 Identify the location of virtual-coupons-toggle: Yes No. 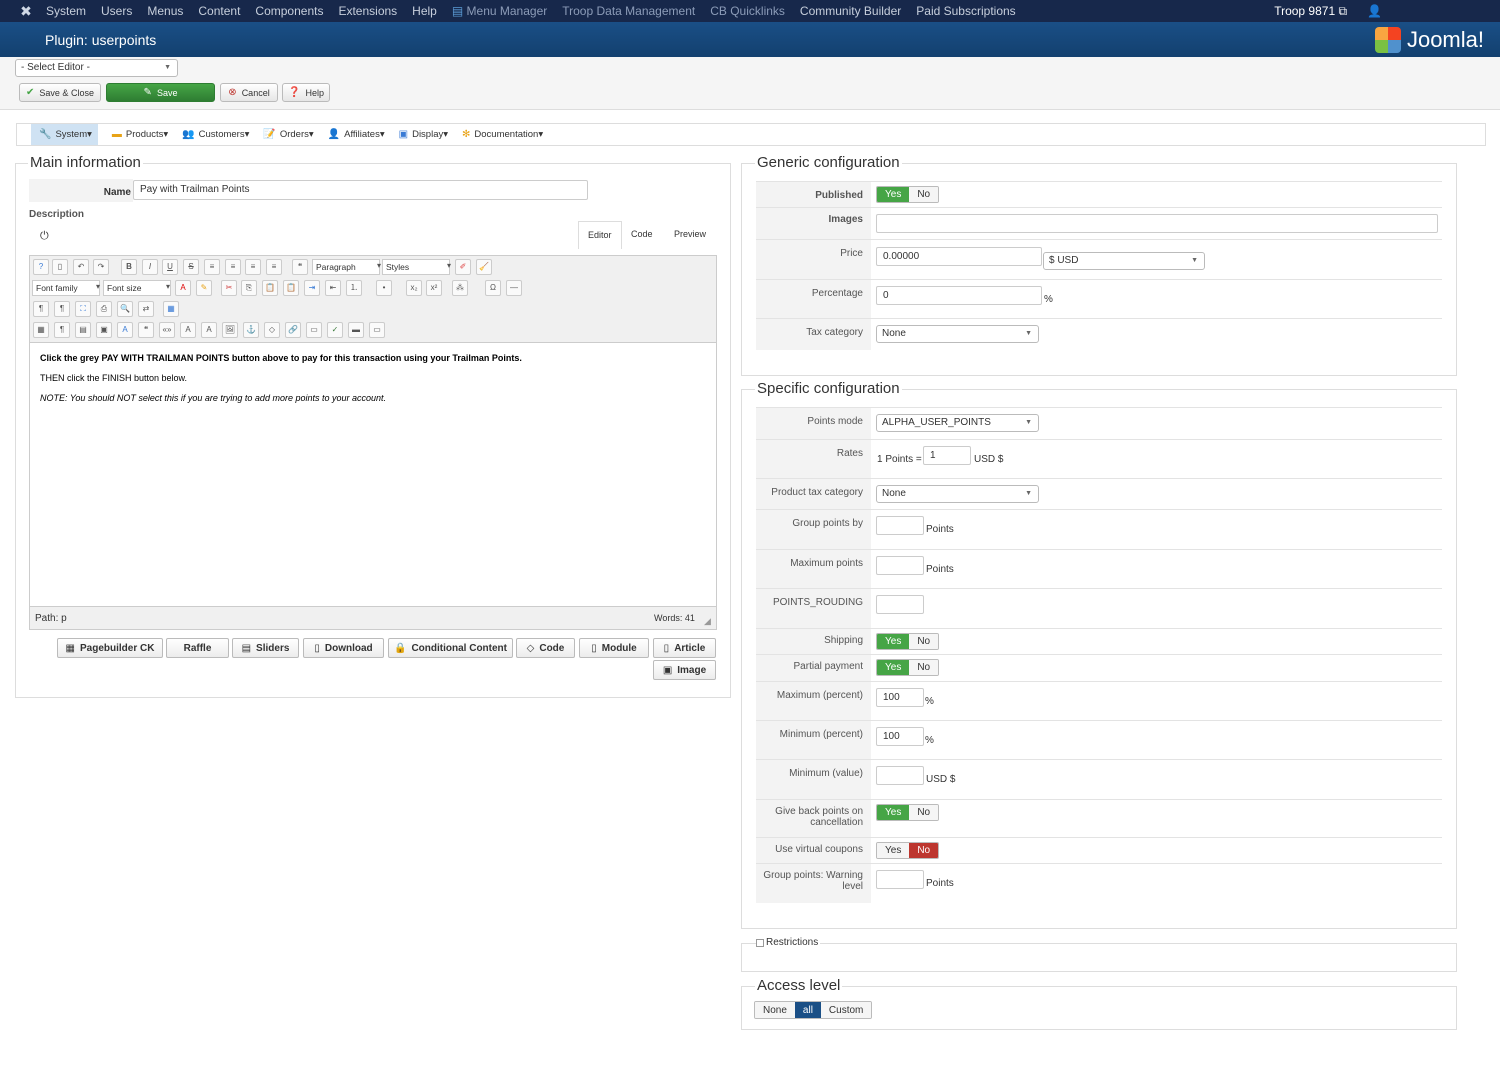
(908, 850).